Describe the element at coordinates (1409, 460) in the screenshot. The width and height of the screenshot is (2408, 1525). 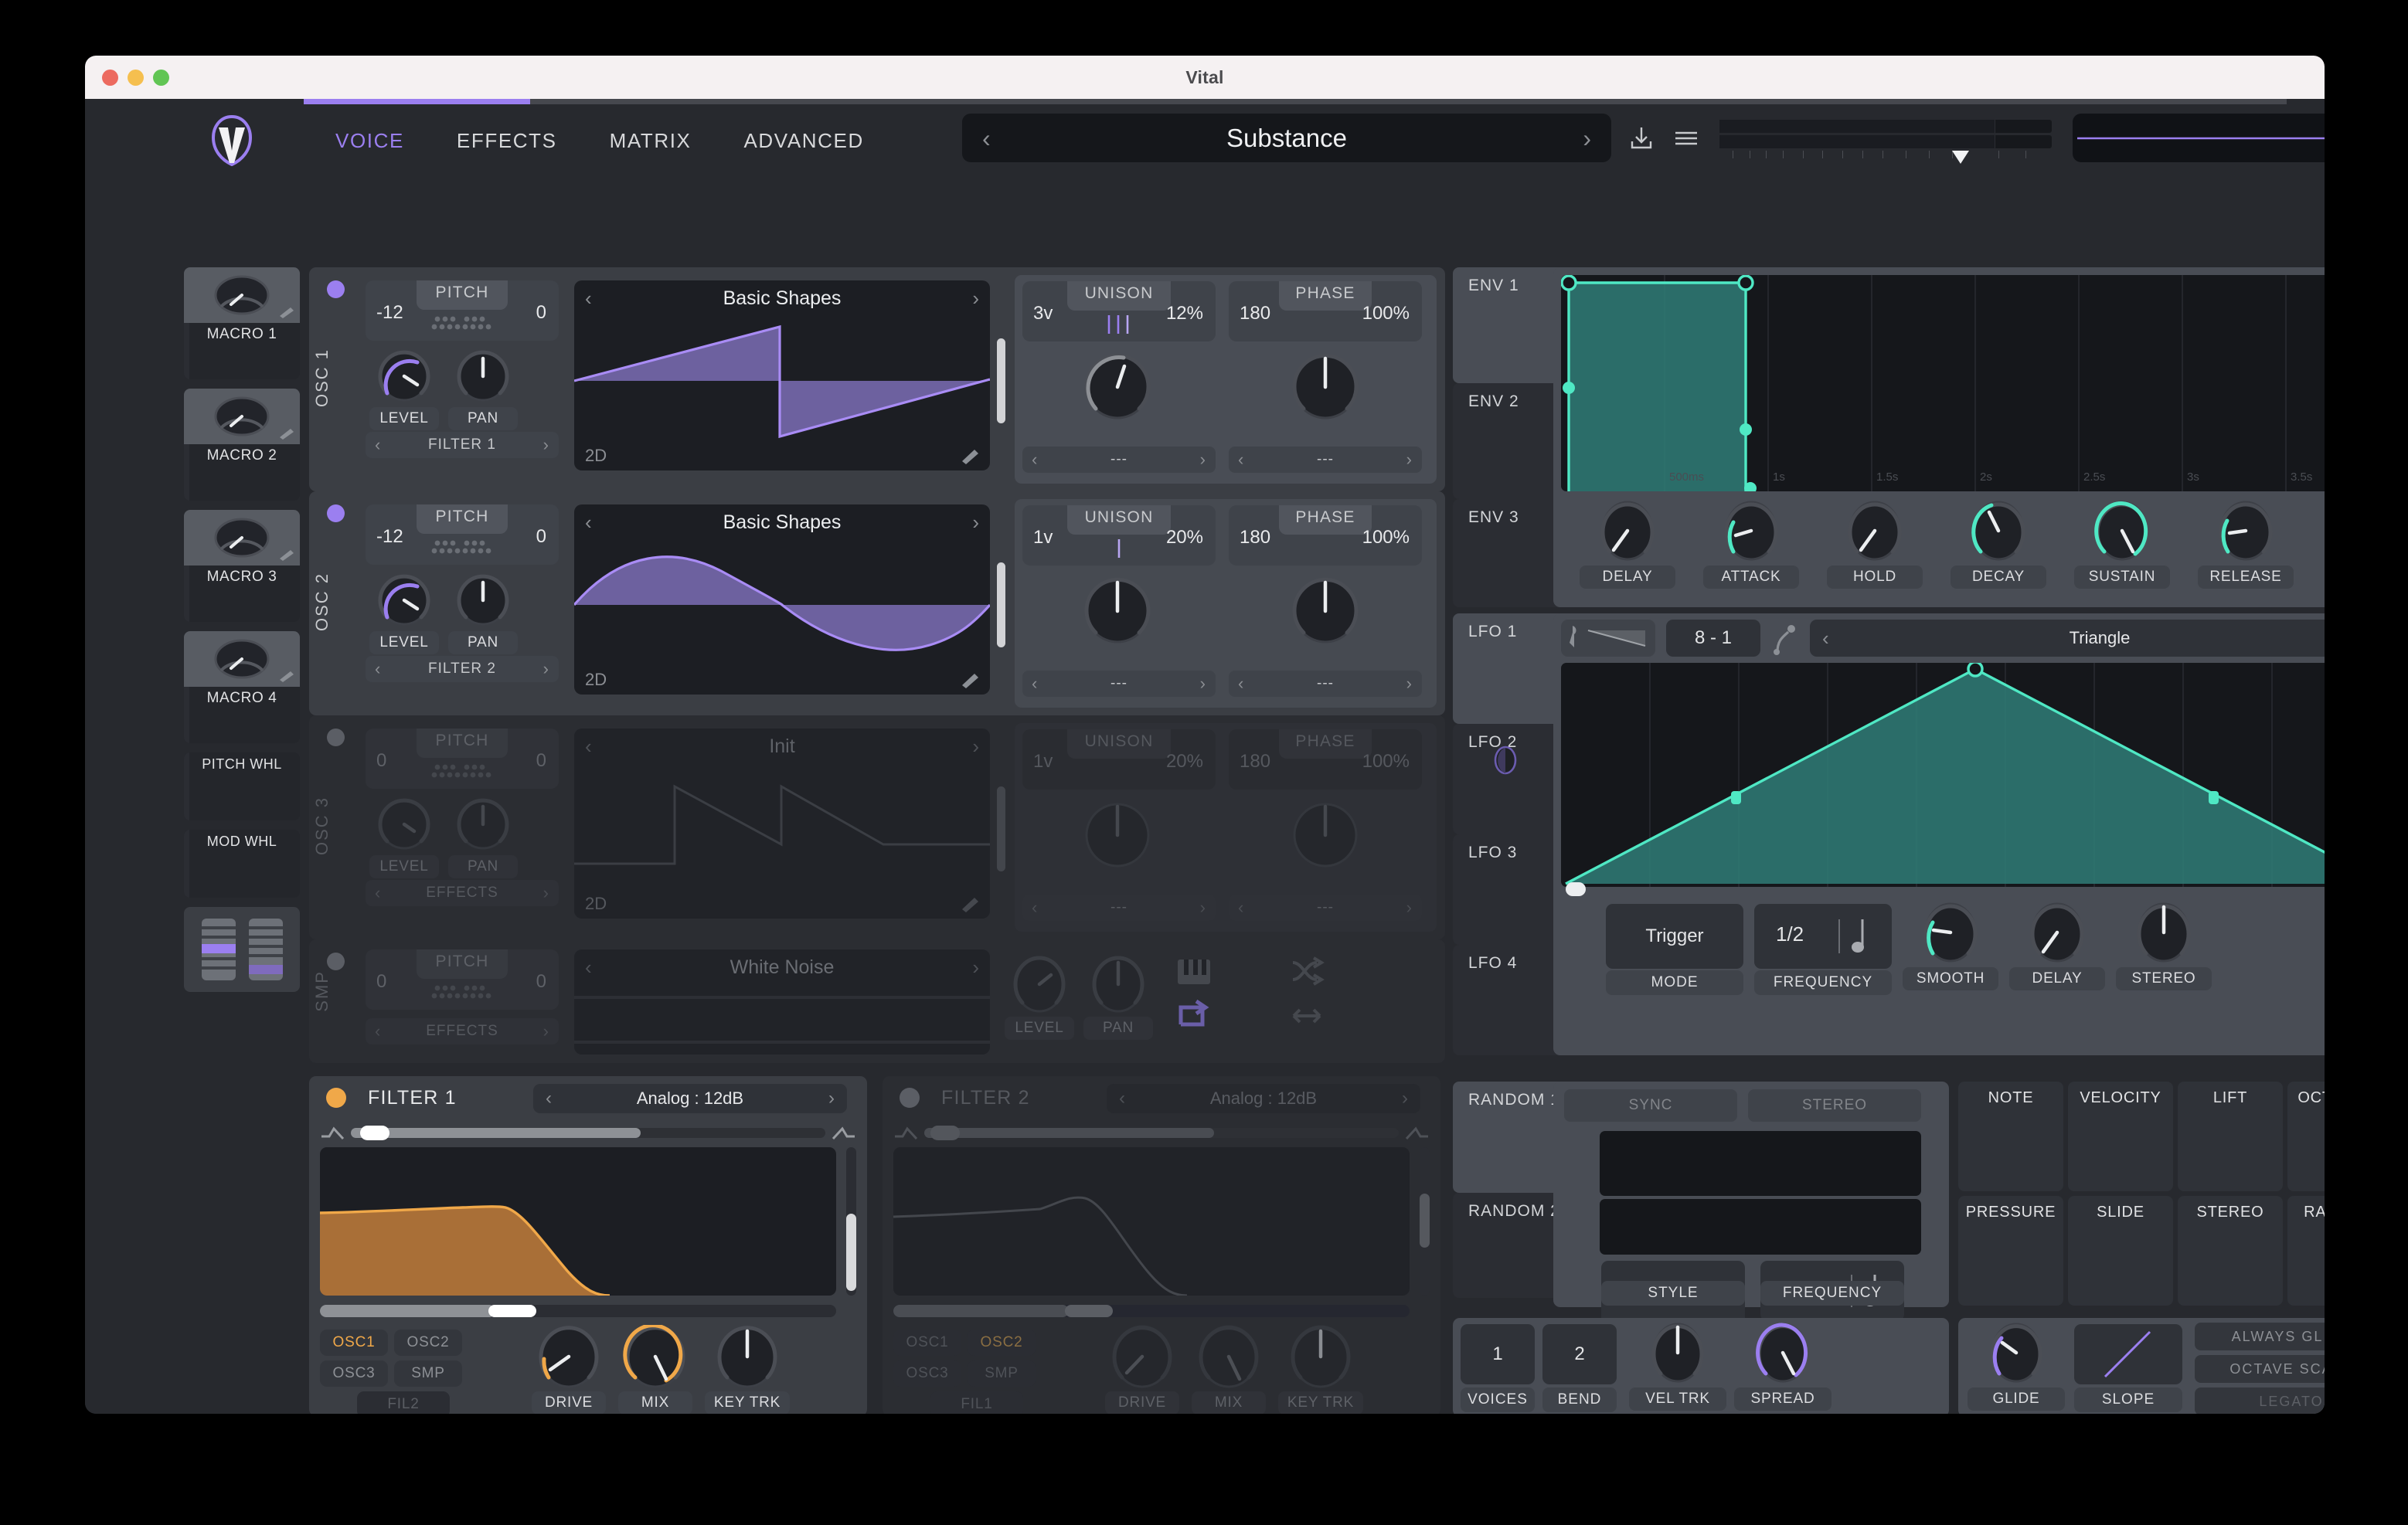
I see `osc1-phase-mod-next-icon: ›` at that location.